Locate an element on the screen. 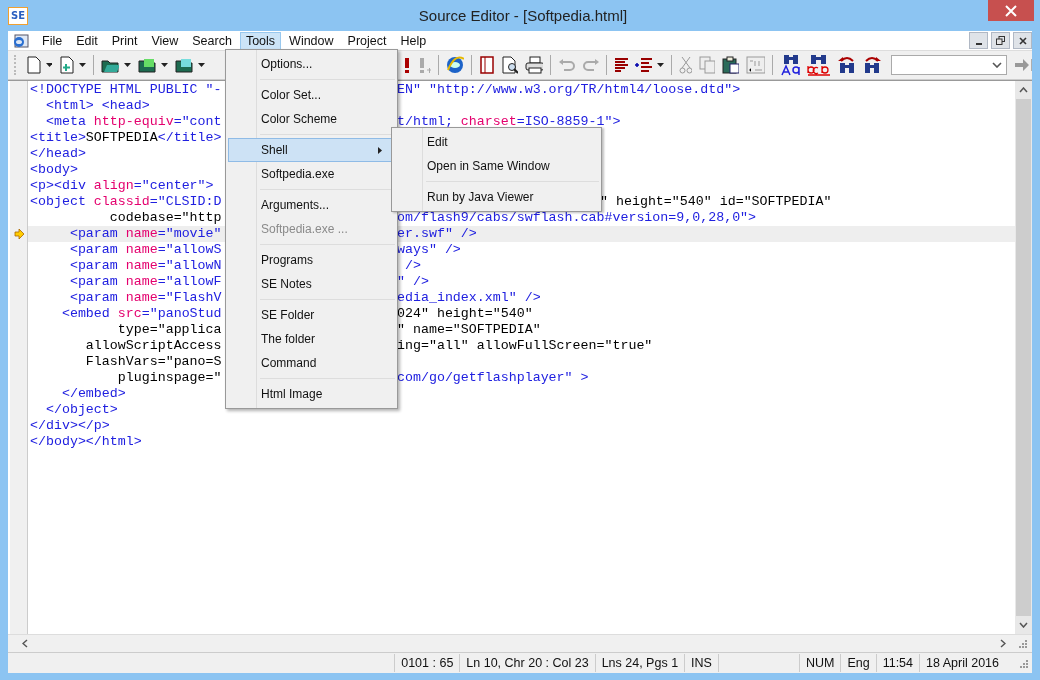 The height and width of the screenshot is (680, 1040). code-text: <object classid="CLSID:D is located at coordinates (126, 201).